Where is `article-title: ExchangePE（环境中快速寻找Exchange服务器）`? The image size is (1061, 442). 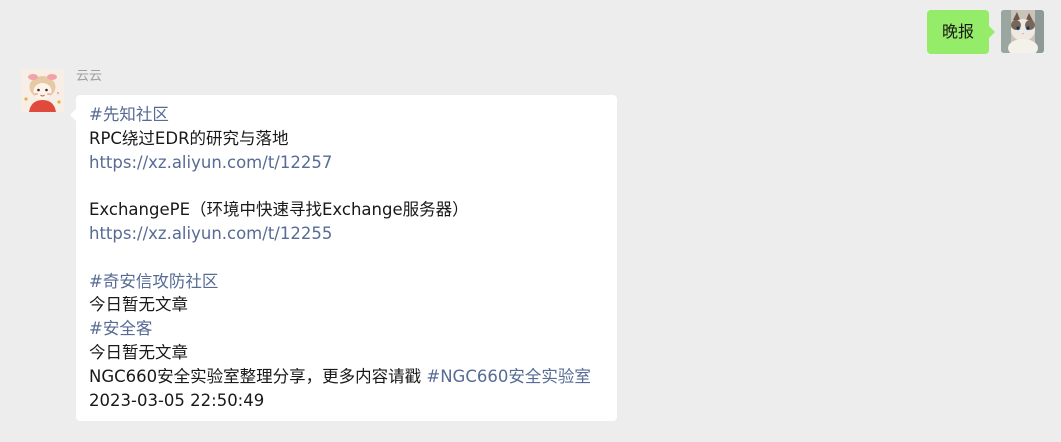 article-title: ExchangePE（环境中快速寻找Exchange服务器） is located at coordinates (279, 210).